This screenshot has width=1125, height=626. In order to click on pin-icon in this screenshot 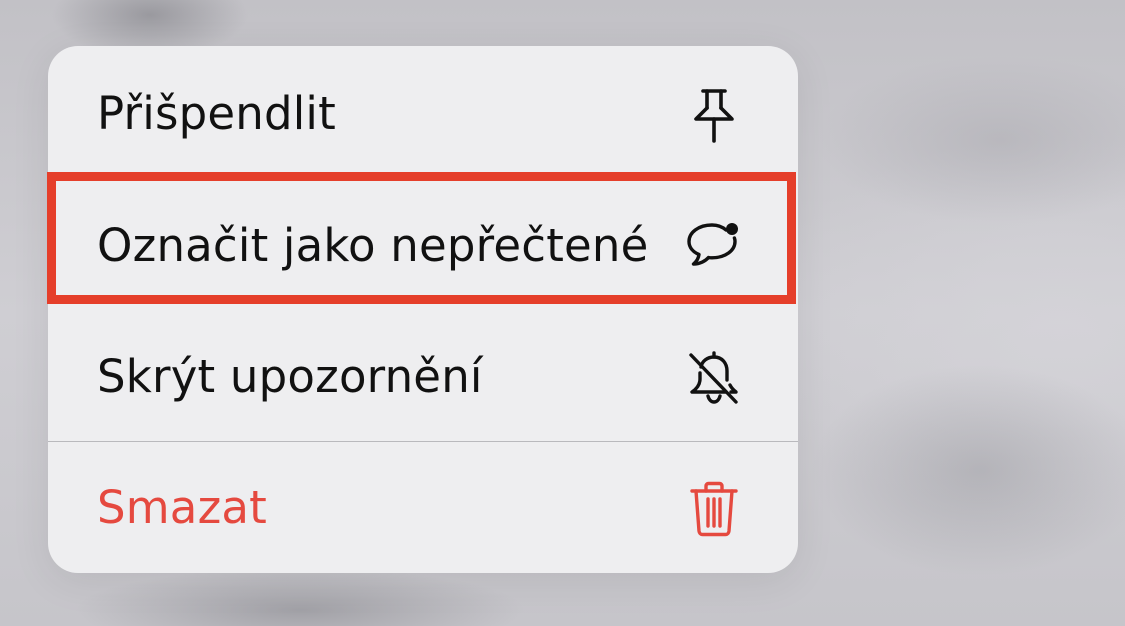, I will do `click(714, 113)`.